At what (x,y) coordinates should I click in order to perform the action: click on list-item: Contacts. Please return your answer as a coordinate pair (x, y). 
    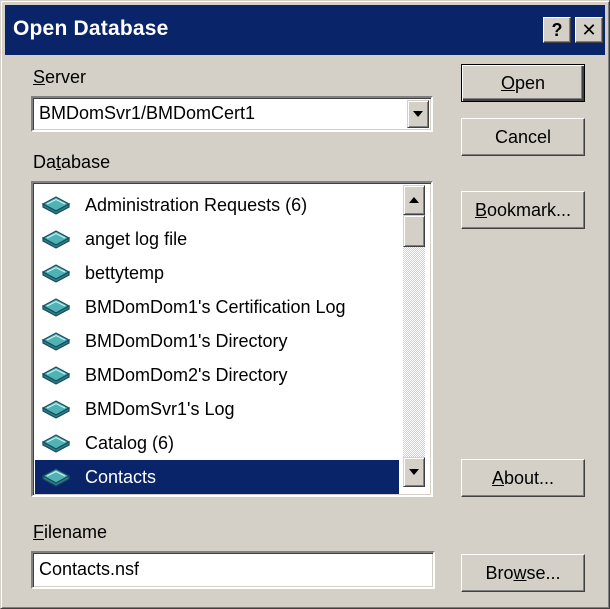
    Looking at the image, I should click on (217, 477).